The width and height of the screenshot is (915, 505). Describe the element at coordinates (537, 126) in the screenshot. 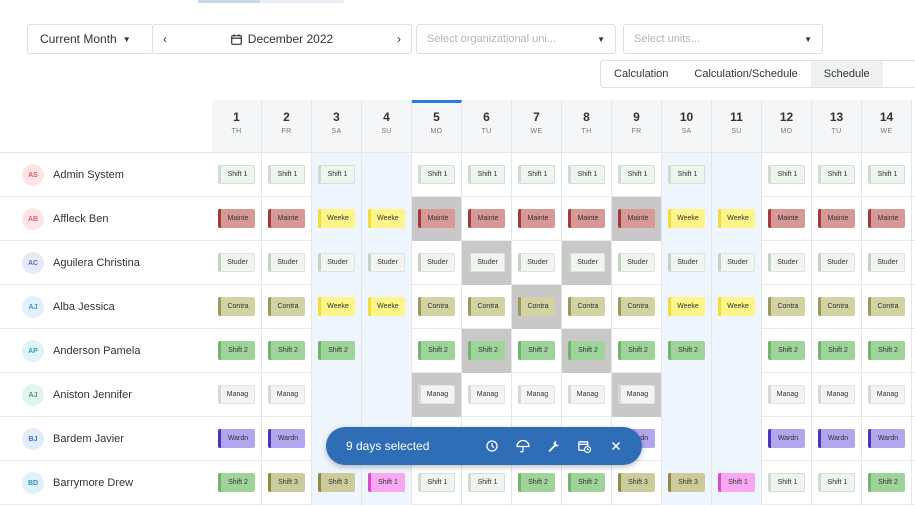

I see `day-header: 7 WE` at that location.